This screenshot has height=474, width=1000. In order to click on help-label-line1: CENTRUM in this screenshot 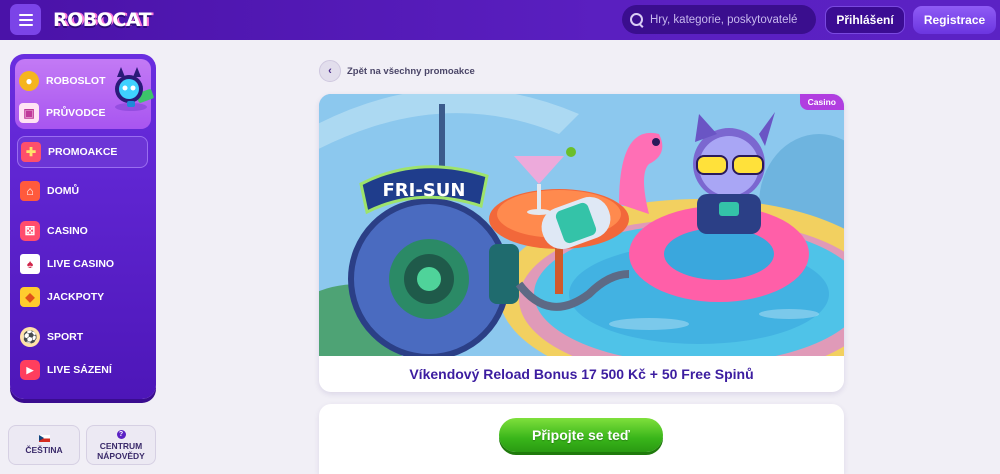, I will do `click(121, 445)`.